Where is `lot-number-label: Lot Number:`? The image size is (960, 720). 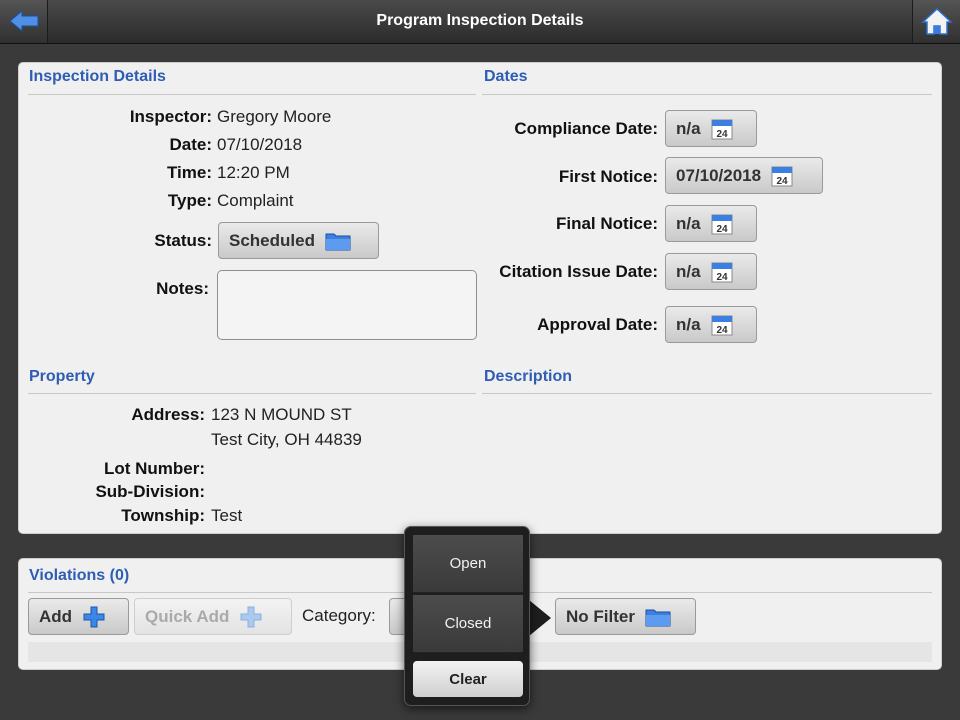
lot-number-label: Lot Number: is located at coordinates (154, 468).